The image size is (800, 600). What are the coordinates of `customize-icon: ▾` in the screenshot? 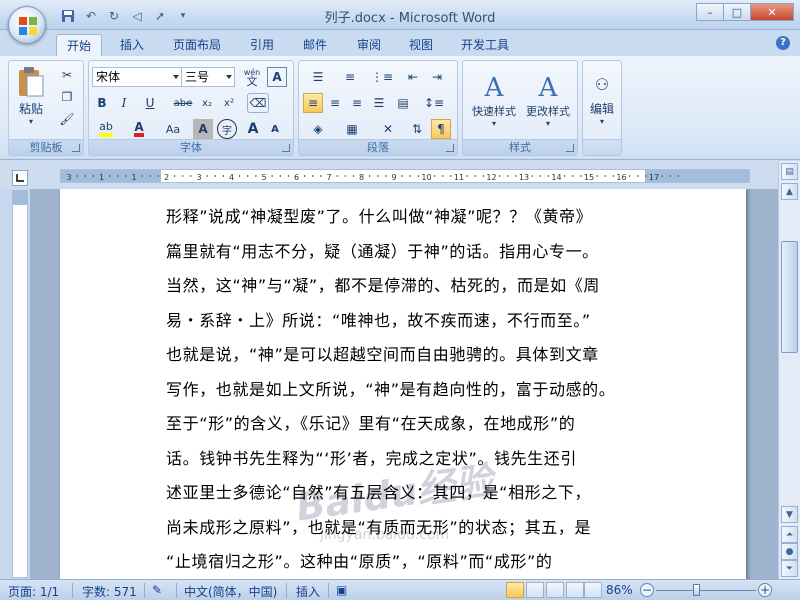 It's located at (183, 16).